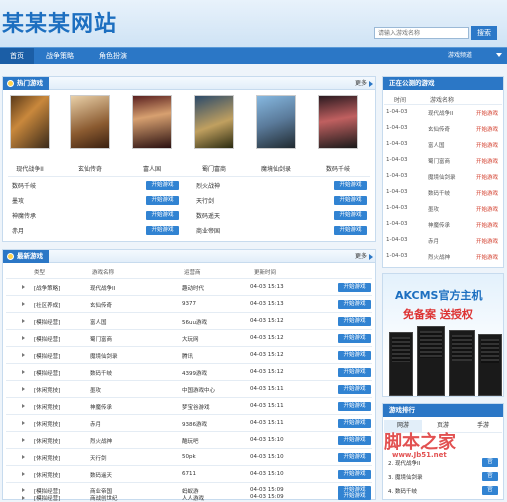  I want to click on game-name: 商战创世纪, so click(104, 498).